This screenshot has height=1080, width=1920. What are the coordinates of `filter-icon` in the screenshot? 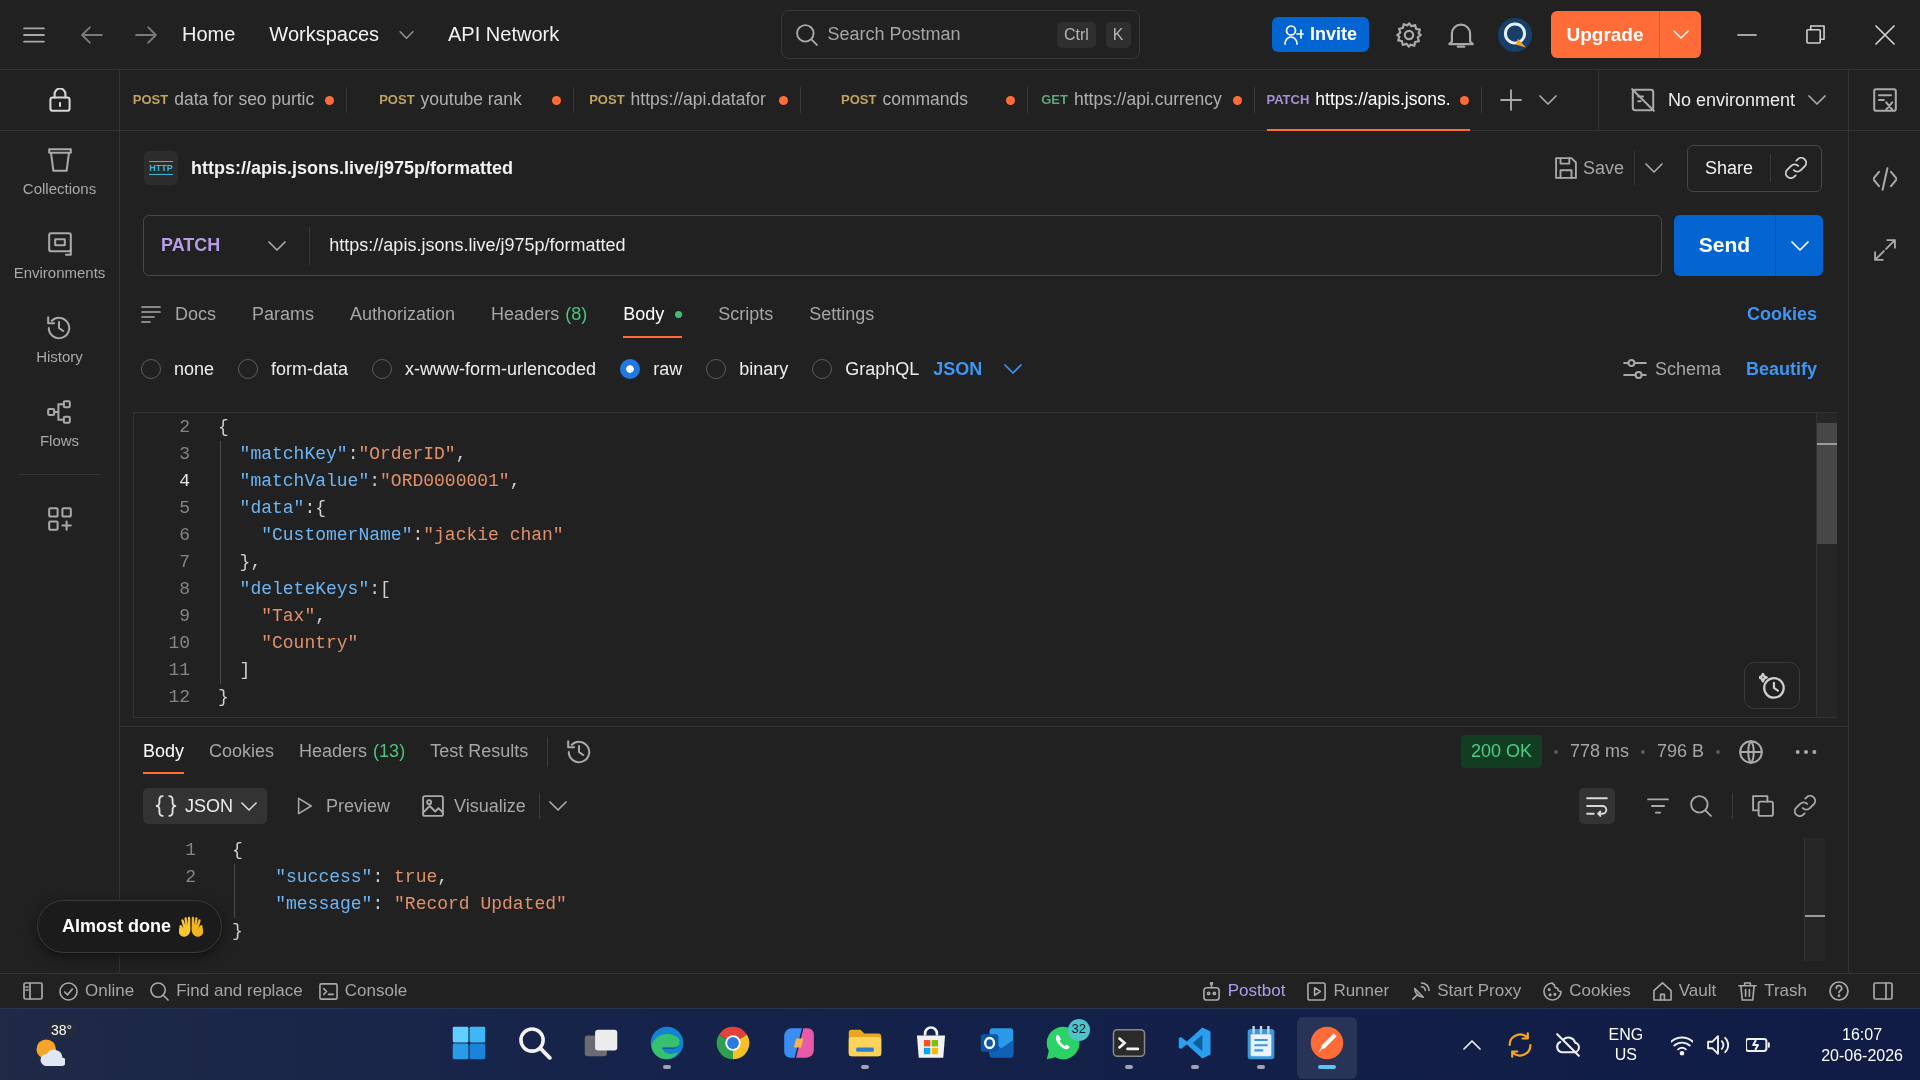 It's located at (1658, 806).